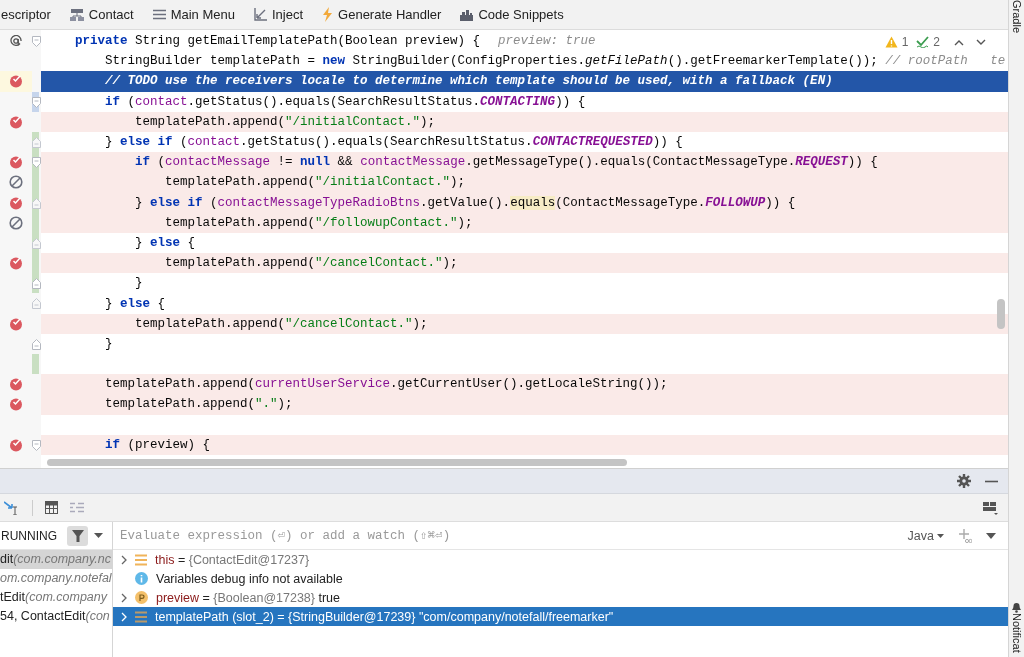 The image size is (1024, 657). Describe the element at coordinates (560, 597) in the screenshot. I see `variable-row: preview = {Boolean@17238} true` at that location.